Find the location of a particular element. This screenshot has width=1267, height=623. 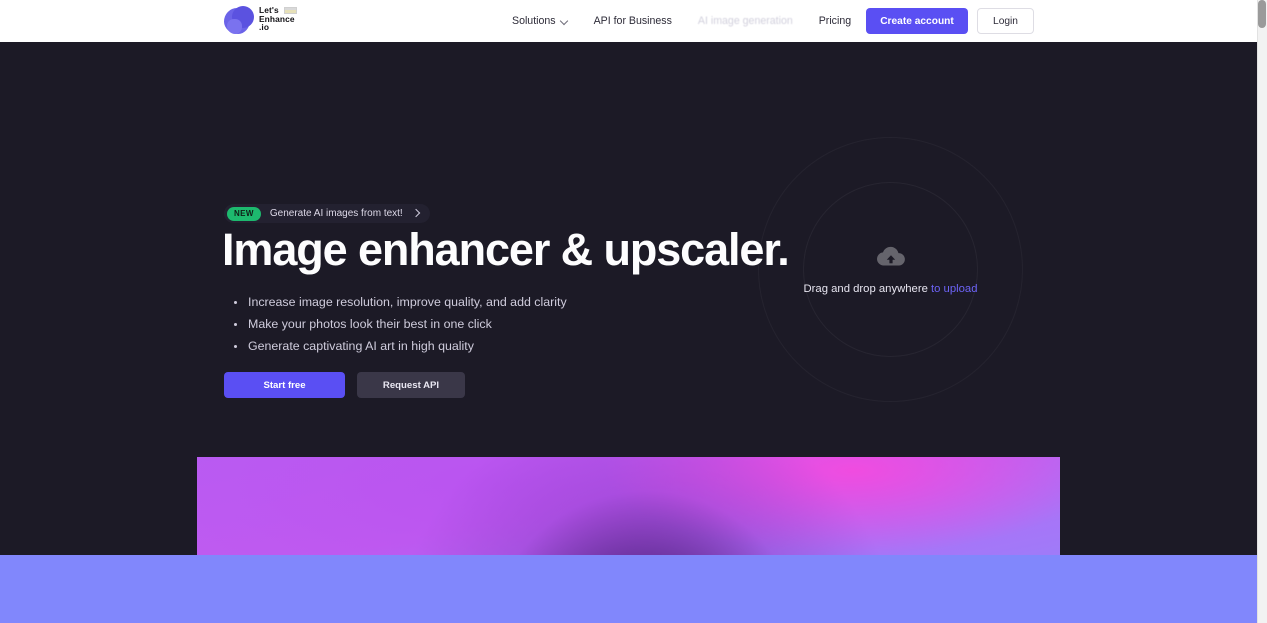

dropzone-instruction: Drag and drop anywhere to upload is located at coordinates (891, 289).